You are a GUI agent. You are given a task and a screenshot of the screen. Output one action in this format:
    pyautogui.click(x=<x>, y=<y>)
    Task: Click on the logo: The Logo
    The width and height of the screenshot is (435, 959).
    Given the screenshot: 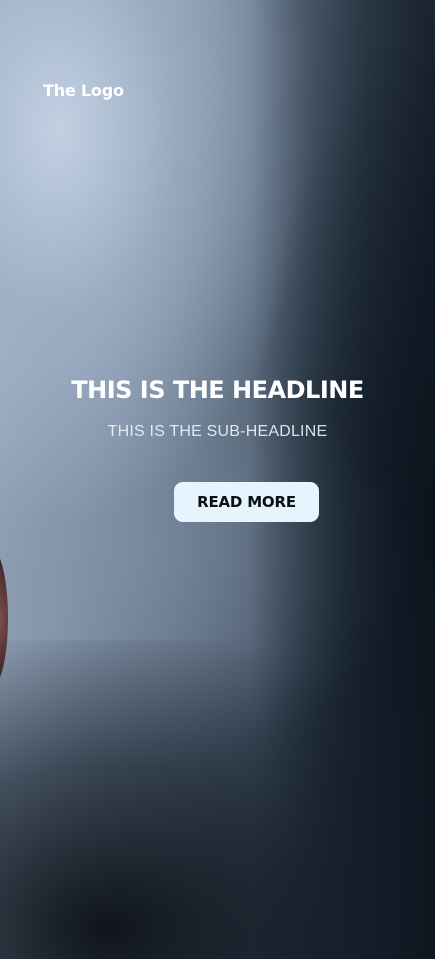 What is the action you would take?
    pyautogui.click(x=83, y=90)
    